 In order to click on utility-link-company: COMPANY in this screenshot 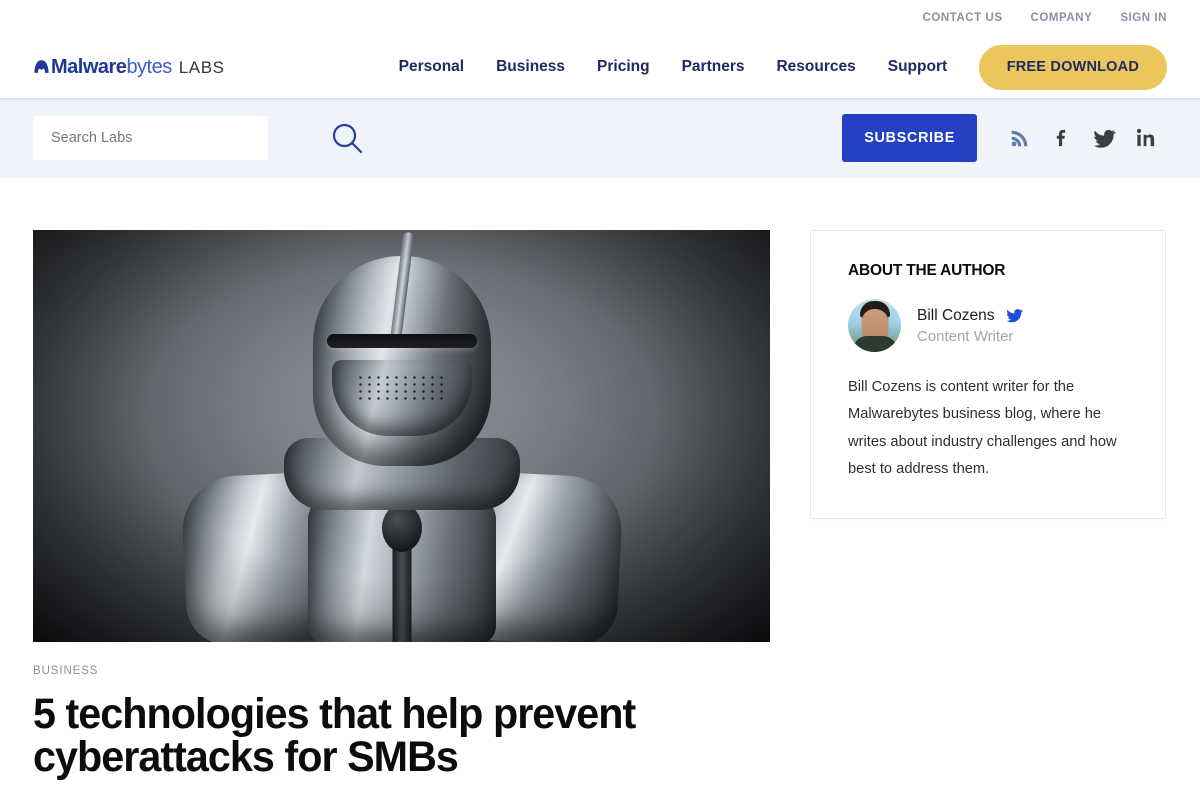, I will do `click(1062, 18)`.